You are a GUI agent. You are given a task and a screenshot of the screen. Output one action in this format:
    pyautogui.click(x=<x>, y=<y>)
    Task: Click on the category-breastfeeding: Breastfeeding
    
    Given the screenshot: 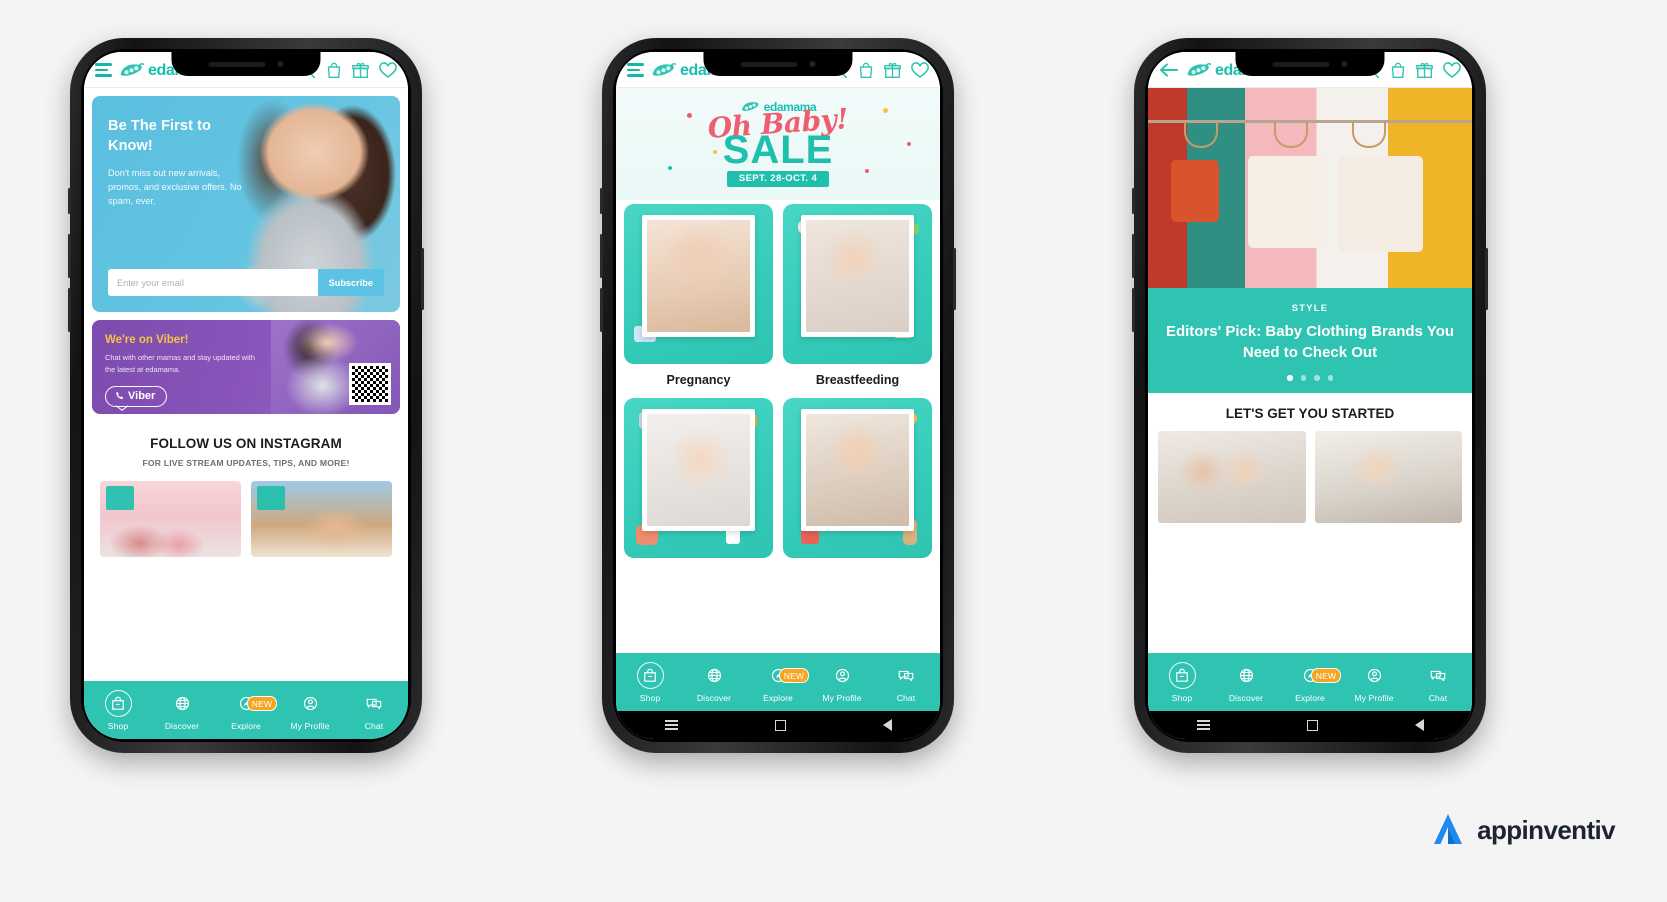 What is the action you would take?
    pyautogui.click(x=857, y=300)
    